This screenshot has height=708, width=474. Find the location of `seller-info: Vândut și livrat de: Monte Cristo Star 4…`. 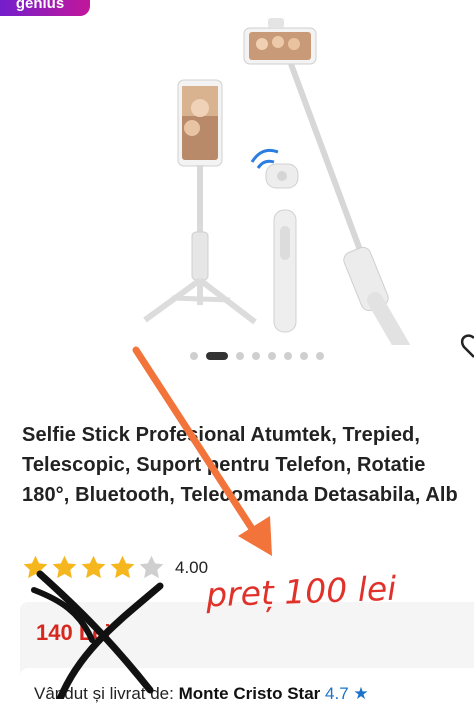

seller-info: Vândut și livrat de: Monte Cristo Star 4… is located at coordinates (247, 688).